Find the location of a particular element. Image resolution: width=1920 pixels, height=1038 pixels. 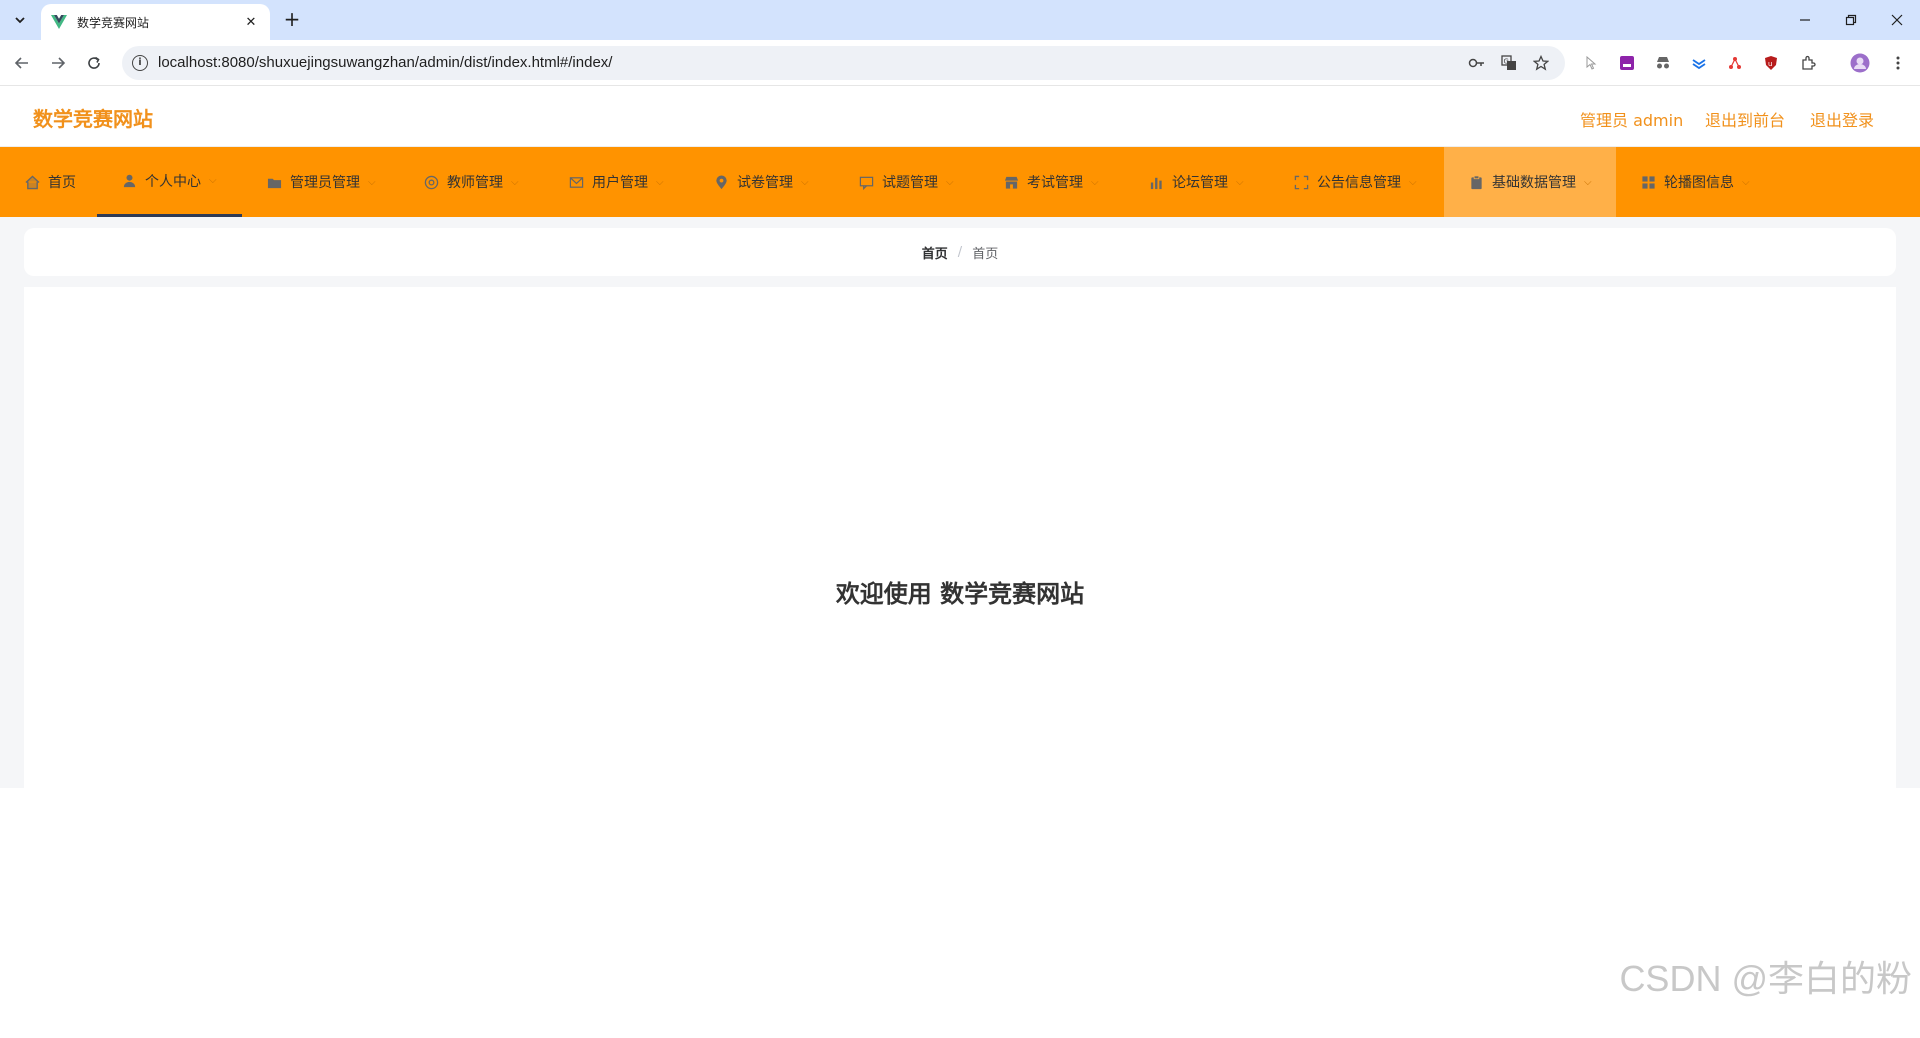

window-close-icon is located at coordinates (1897, 20).